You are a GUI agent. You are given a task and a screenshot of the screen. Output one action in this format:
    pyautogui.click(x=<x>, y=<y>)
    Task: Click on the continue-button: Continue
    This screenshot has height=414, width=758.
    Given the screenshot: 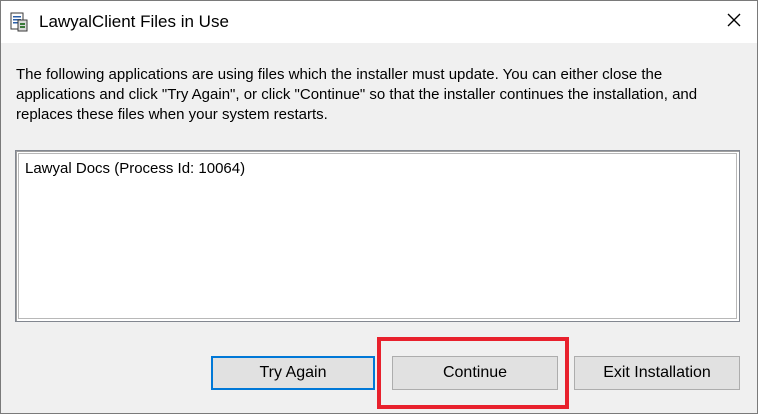 What is the action you would take?
    pyautogui.click(x=475, y=373)
    